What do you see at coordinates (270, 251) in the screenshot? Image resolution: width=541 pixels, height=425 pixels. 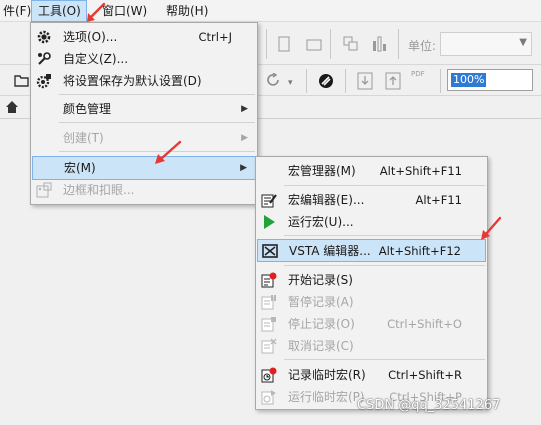 I see `vsta-editor-icon` at bounding box center [270, 251].